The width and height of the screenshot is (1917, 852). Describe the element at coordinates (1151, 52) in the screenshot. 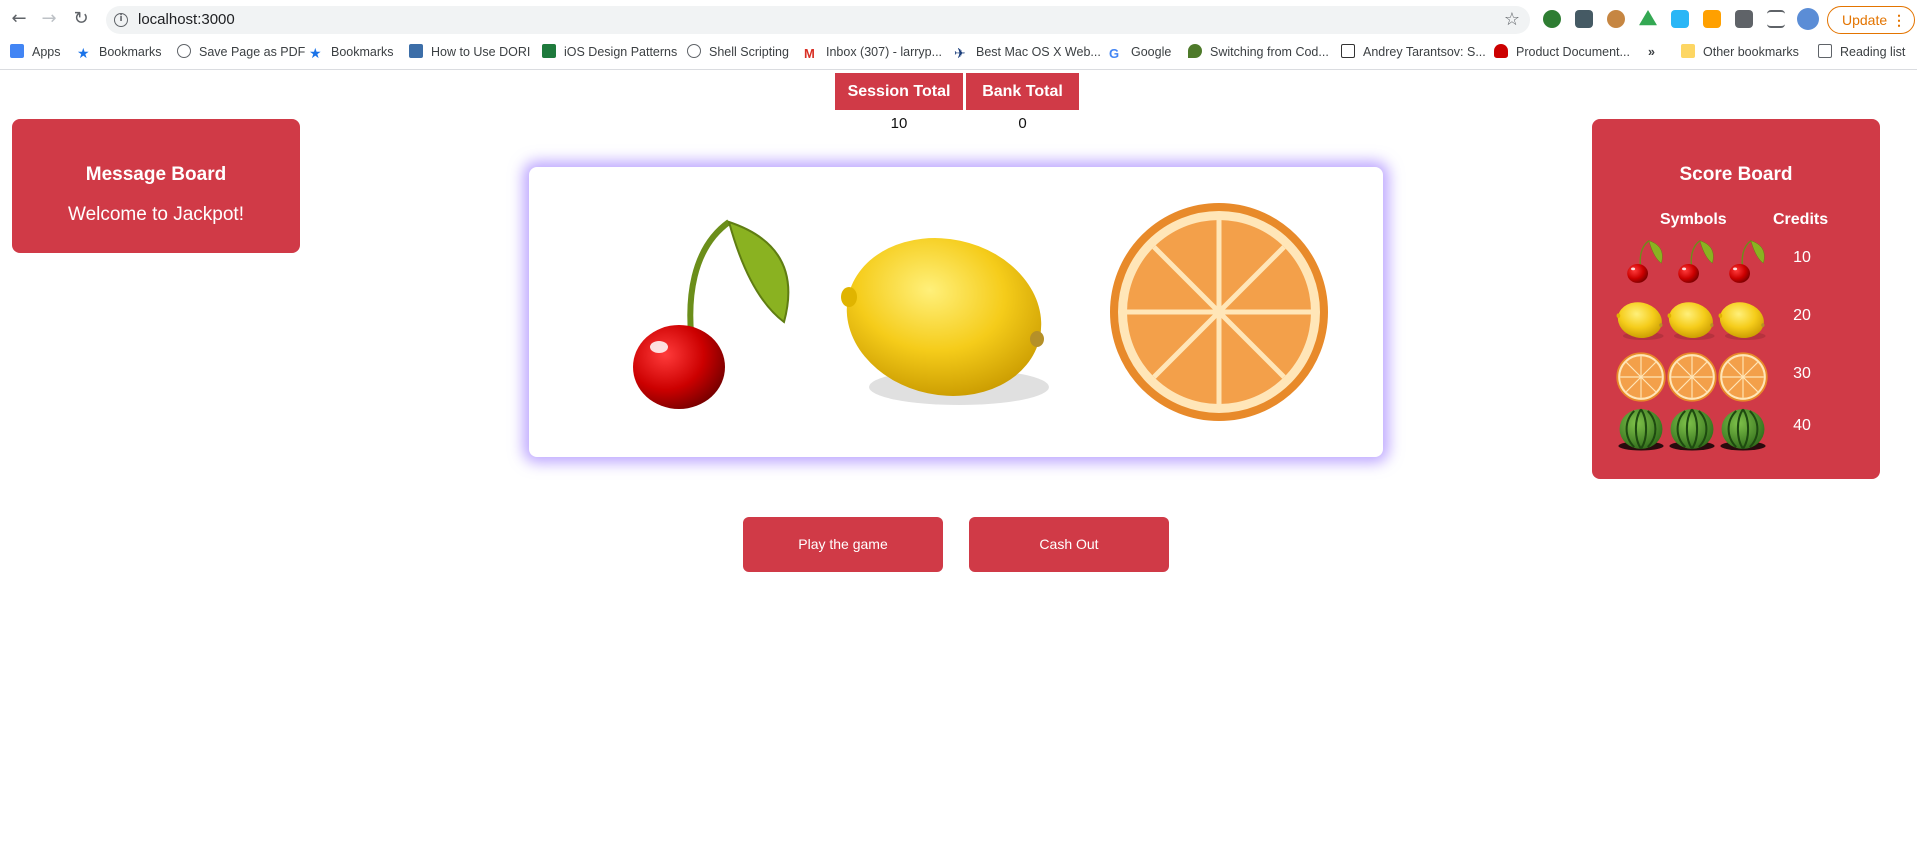

I see `bookmark-label: Google` at that location.